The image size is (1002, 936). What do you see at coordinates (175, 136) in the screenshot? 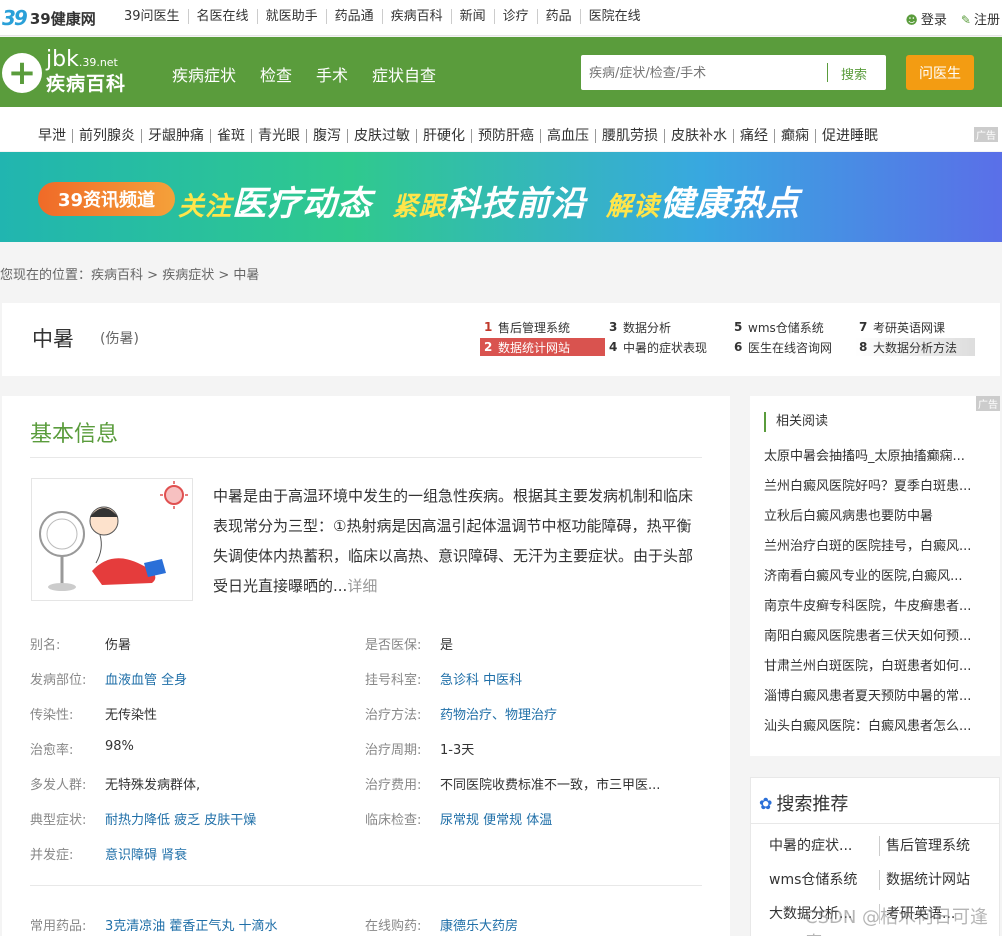
I see `hot-tag: 牙龈肿痛` at bounding box center [175, 136].